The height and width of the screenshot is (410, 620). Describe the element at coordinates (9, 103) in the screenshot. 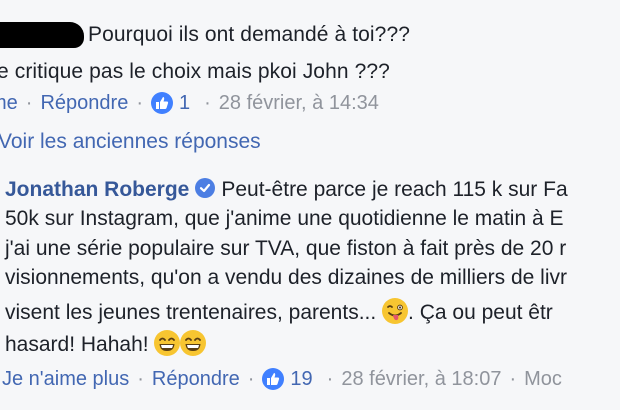

I see `like-link: me` at that location.